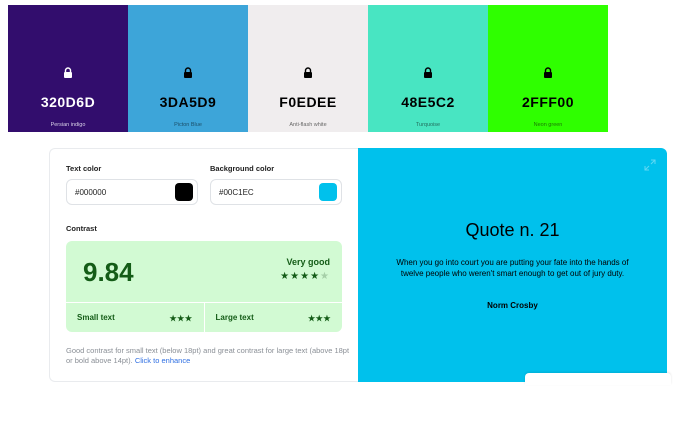 The height and width of the screenshot is (432, 679). Describe the element at coordinates (184, 192) in the screenshot. I see `text-color-swatch` at that location.